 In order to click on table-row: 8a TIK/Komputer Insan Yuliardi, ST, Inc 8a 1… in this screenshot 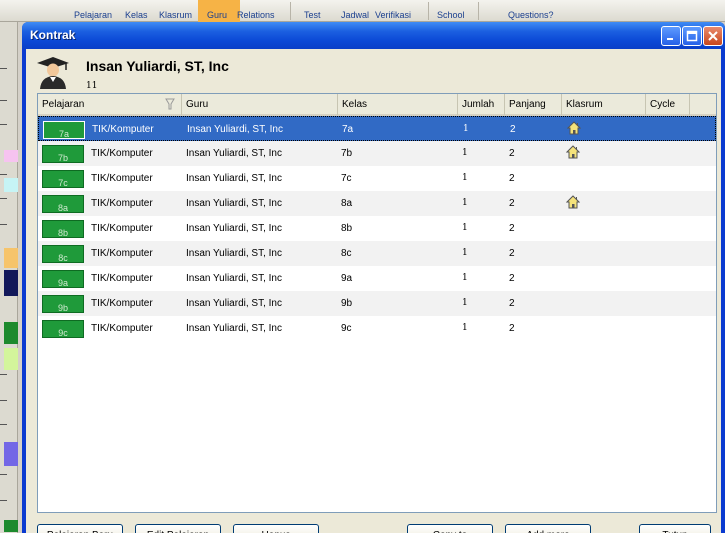, I will do `click(377, 203)`.